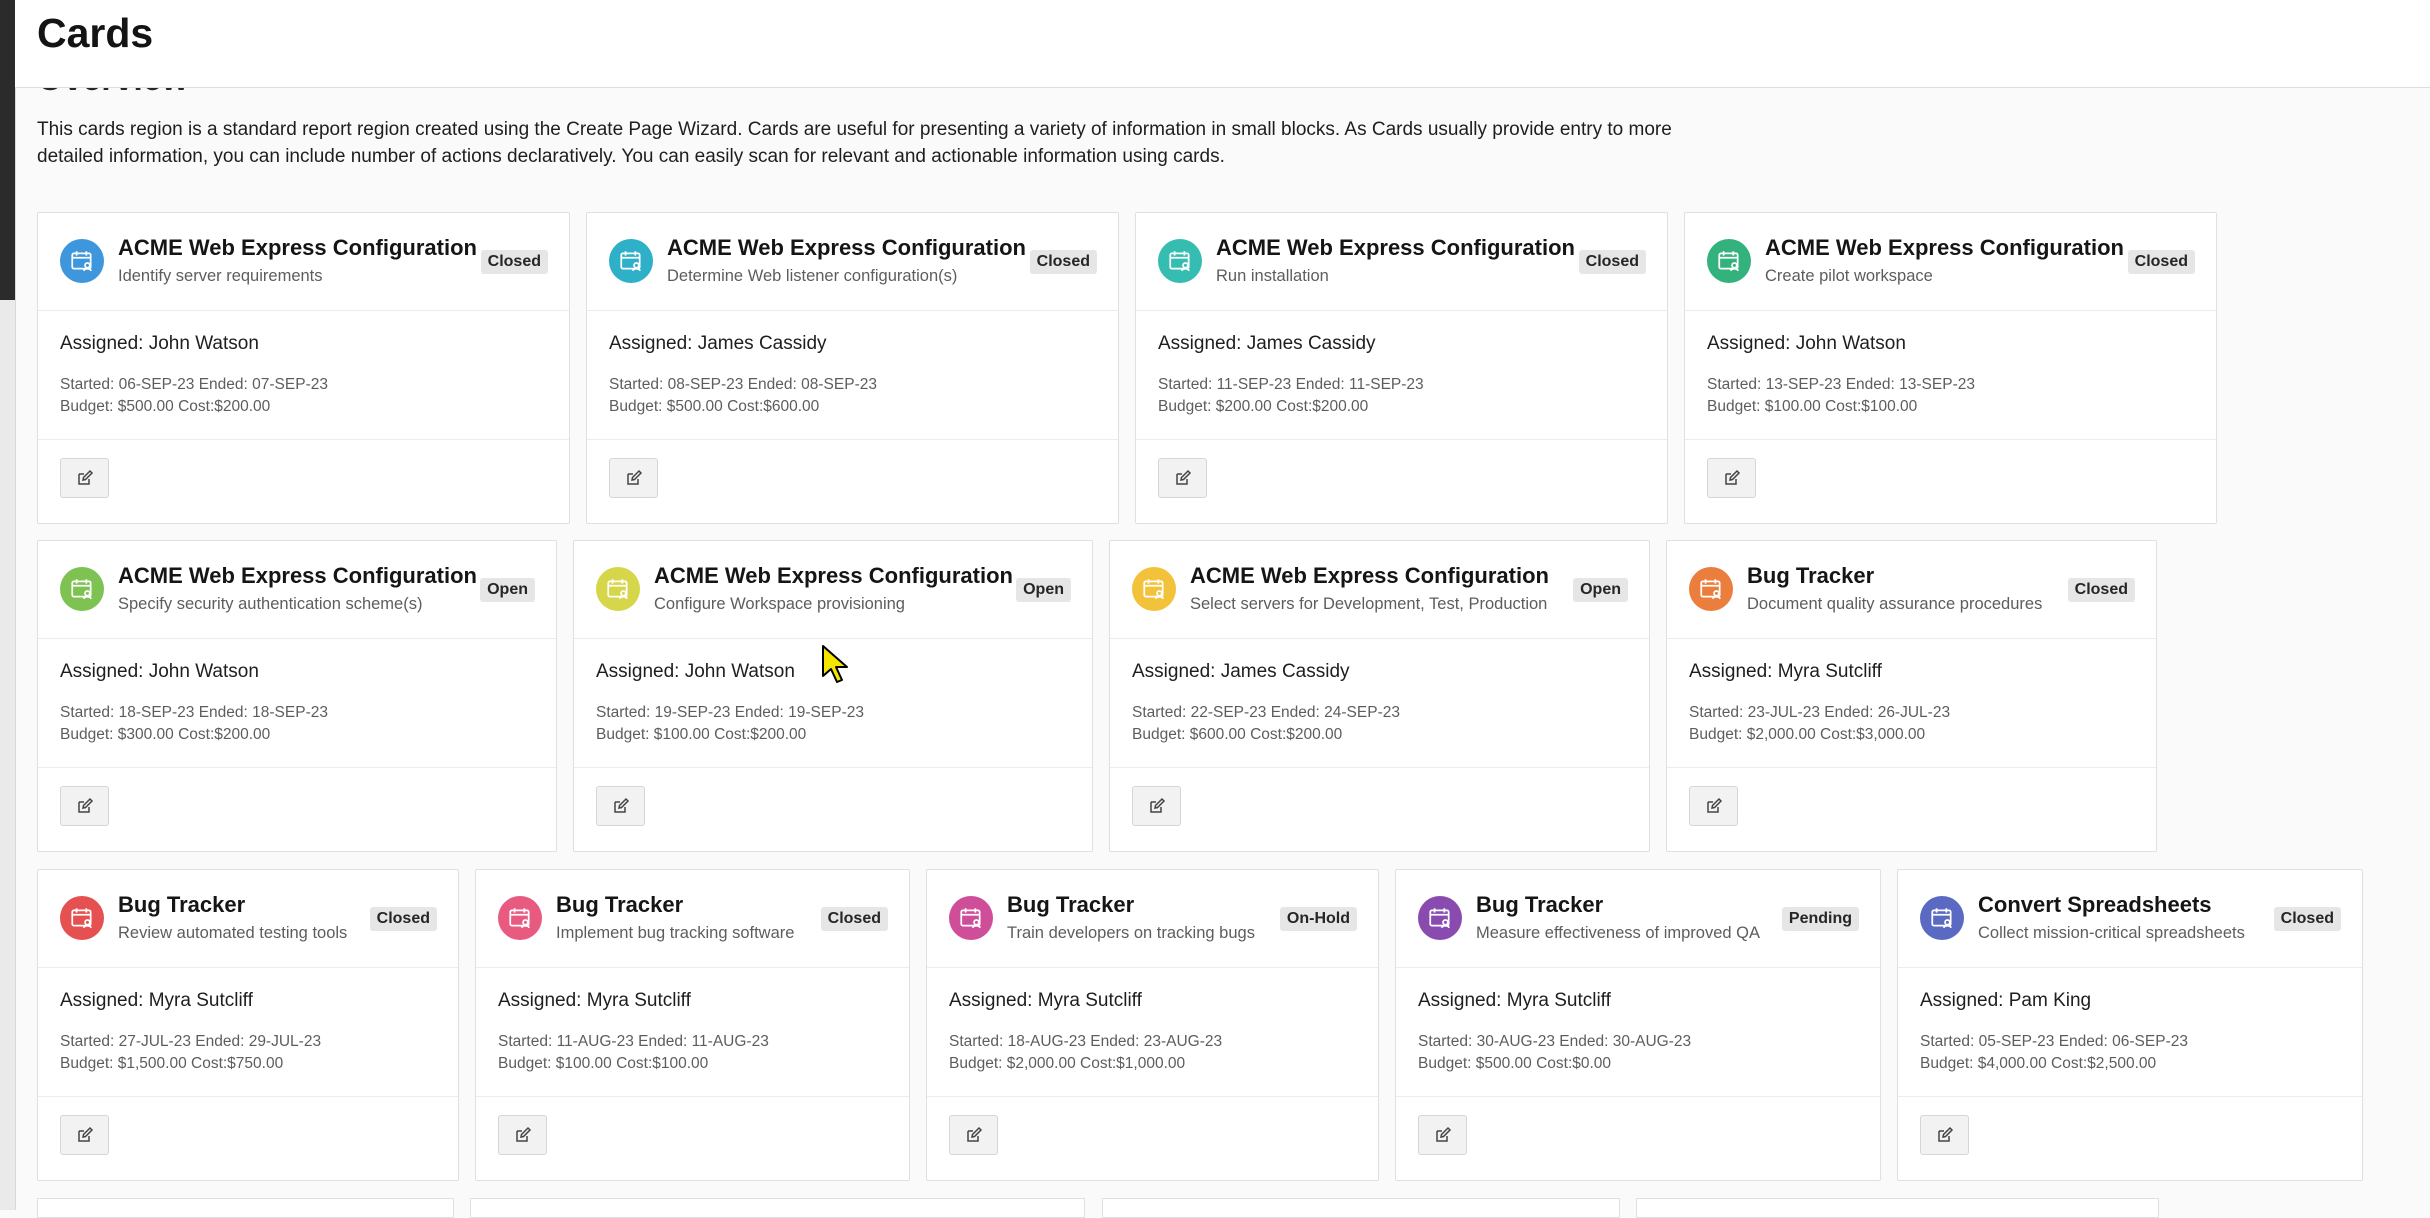 The image size is (2430, 1218). Describe the element at coordinates (835, 664) in the screenshot. I see `mouse-pointer-icon` at that location.